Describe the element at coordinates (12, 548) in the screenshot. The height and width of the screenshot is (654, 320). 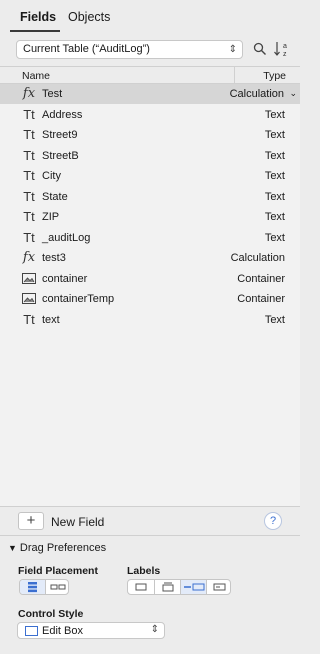
I see `disclosure-triangle-icon: ▼` at that location.